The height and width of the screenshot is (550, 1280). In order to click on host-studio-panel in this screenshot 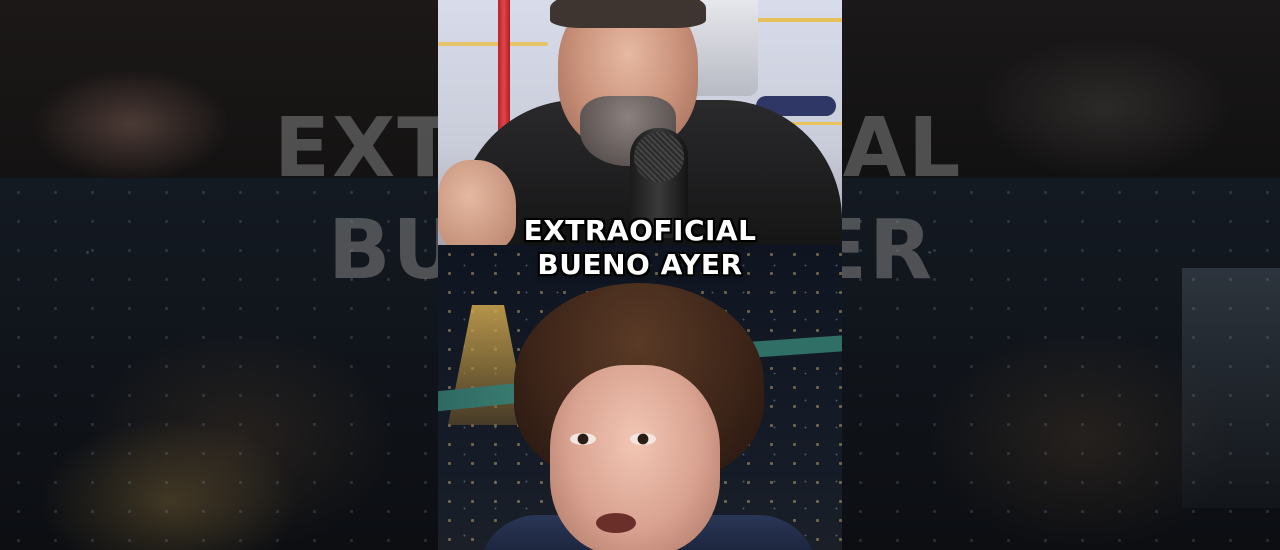, I will do `click(640, 122)`.